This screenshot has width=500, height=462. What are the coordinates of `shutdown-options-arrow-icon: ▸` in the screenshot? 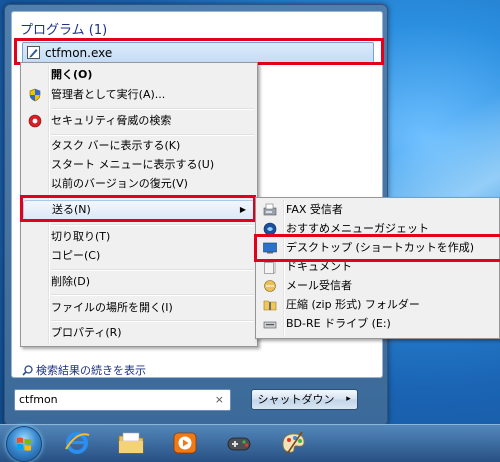 It's located at (349, 399).